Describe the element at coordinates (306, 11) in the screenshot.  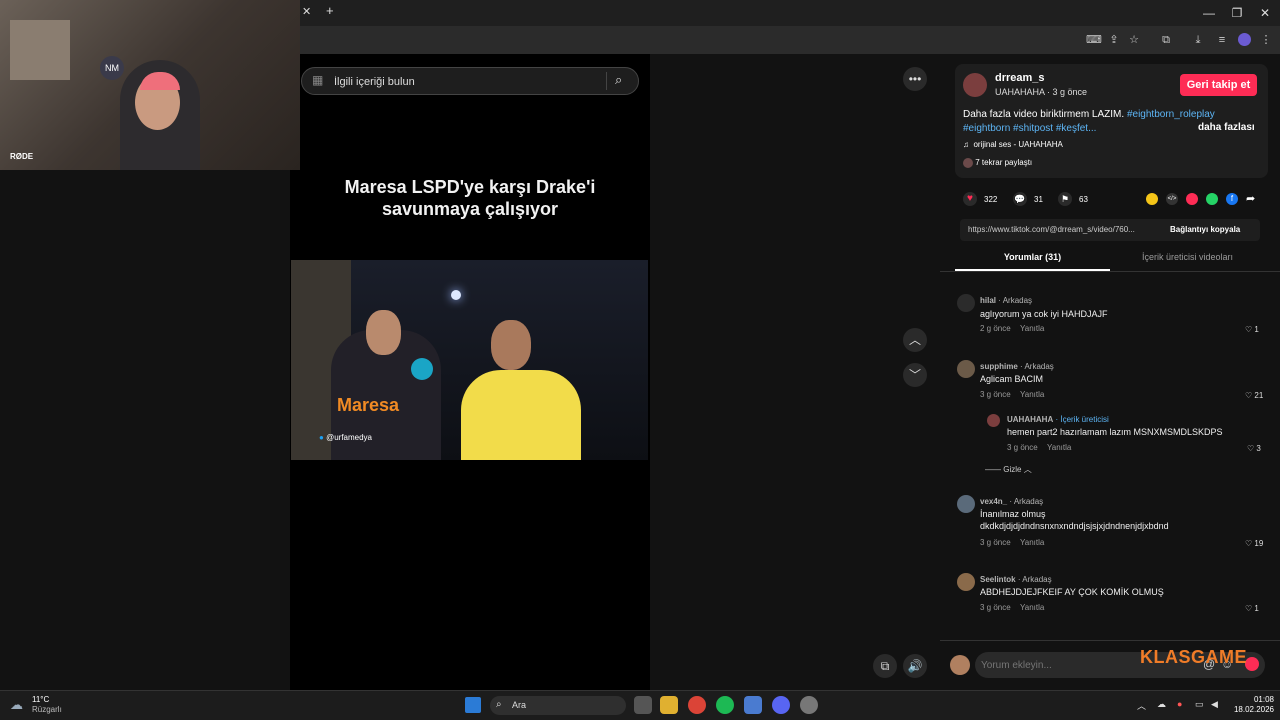
I see `close-tab-icon: ✕` at that location.